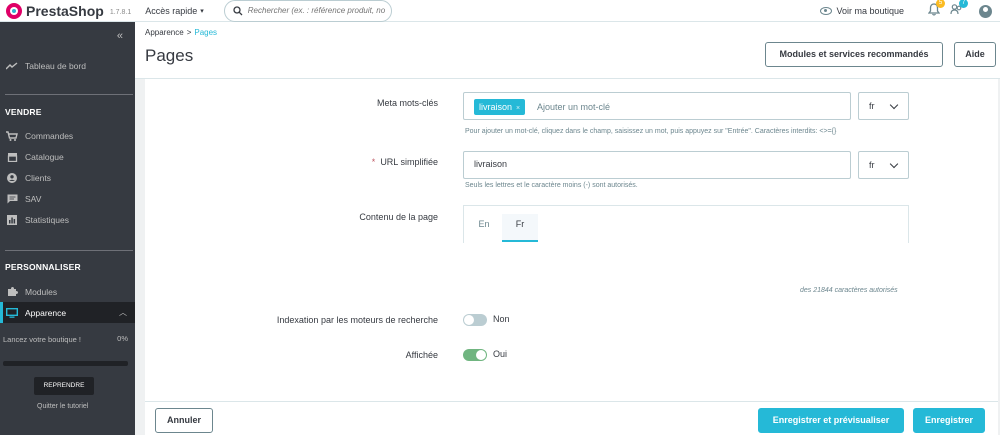 The image size is (1000, 435). I want to click on resume-button: REPRENDRE, so click(64, 386).